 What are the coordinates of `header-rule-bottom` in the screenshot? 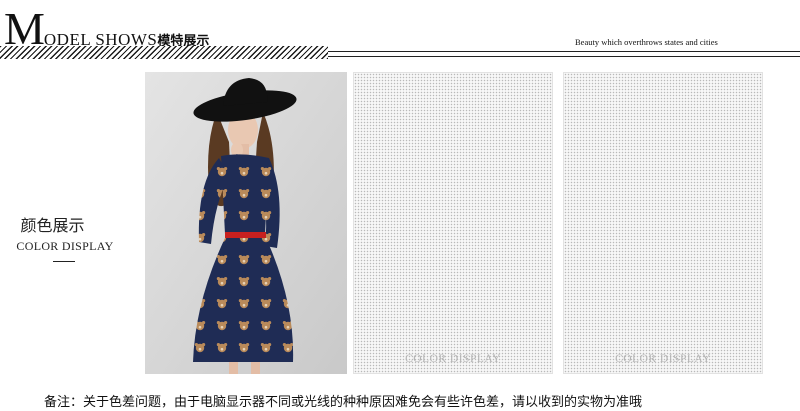 It's located at (564, 56).